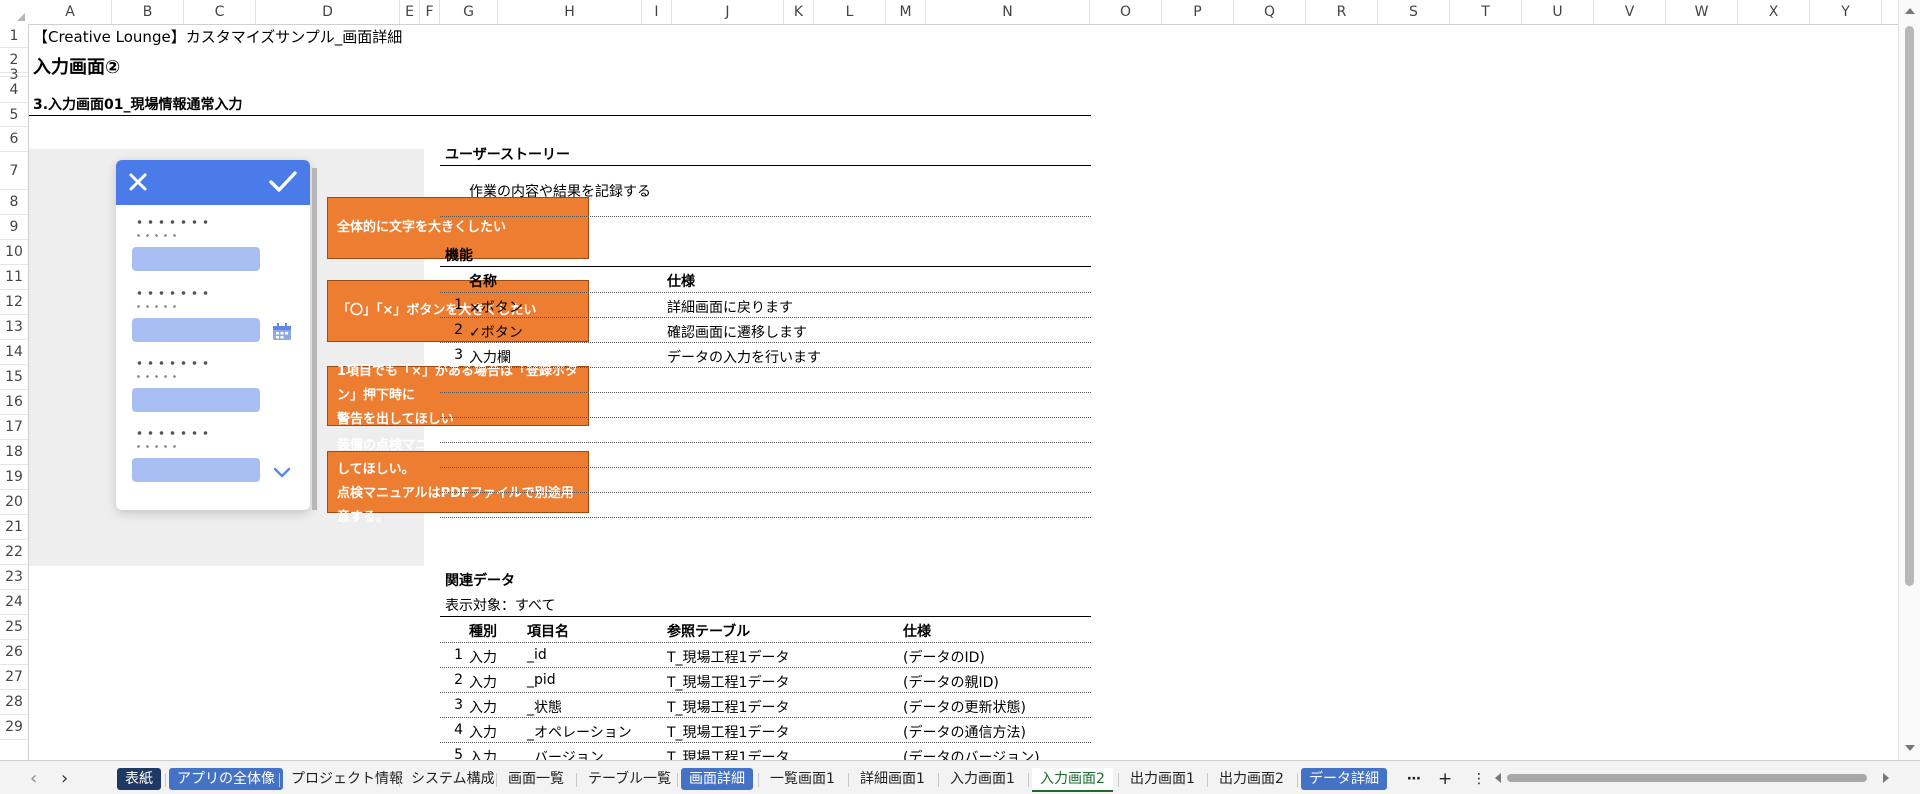 The image size is (1920, 794). What do you see at coordinates (430, 12) in the screenshot?
I see `column-header-cell: F` at bounding box center [430, 12].